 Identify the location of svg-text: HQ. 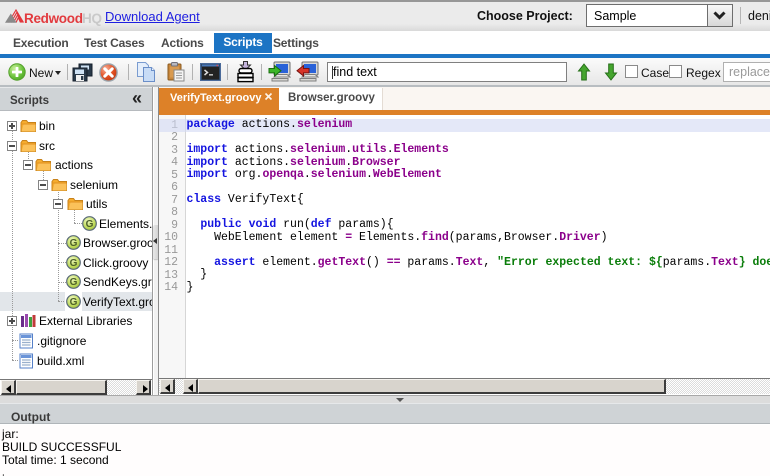
(92, 18).